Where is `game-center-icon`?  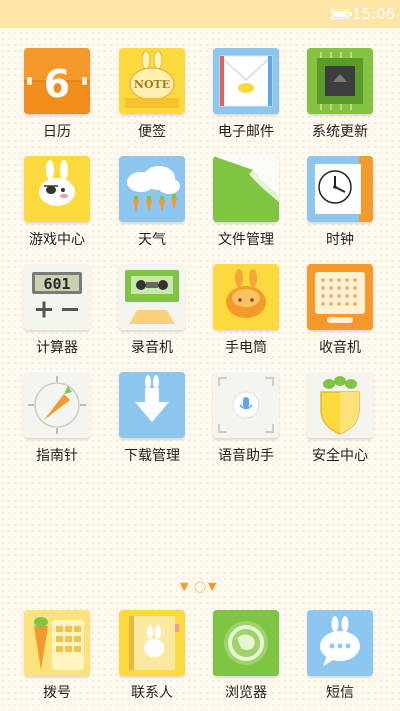 game-center-icon is located at coordinates (57, 189).